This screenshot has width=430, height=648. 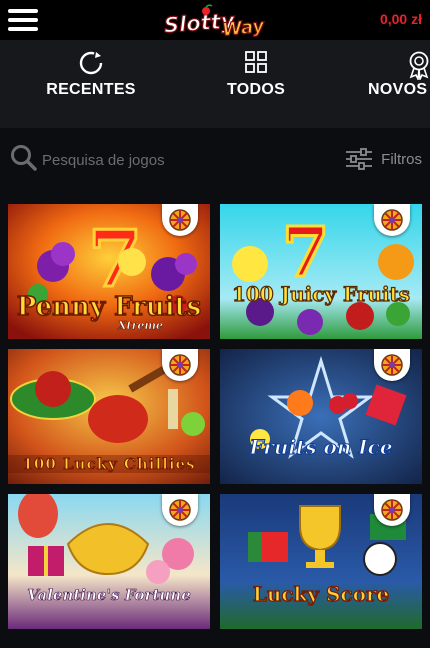 What do you see at coordinates (305, 253) in the screenshot?
I see `svg-text: 7` at bounding box center [305, 253].